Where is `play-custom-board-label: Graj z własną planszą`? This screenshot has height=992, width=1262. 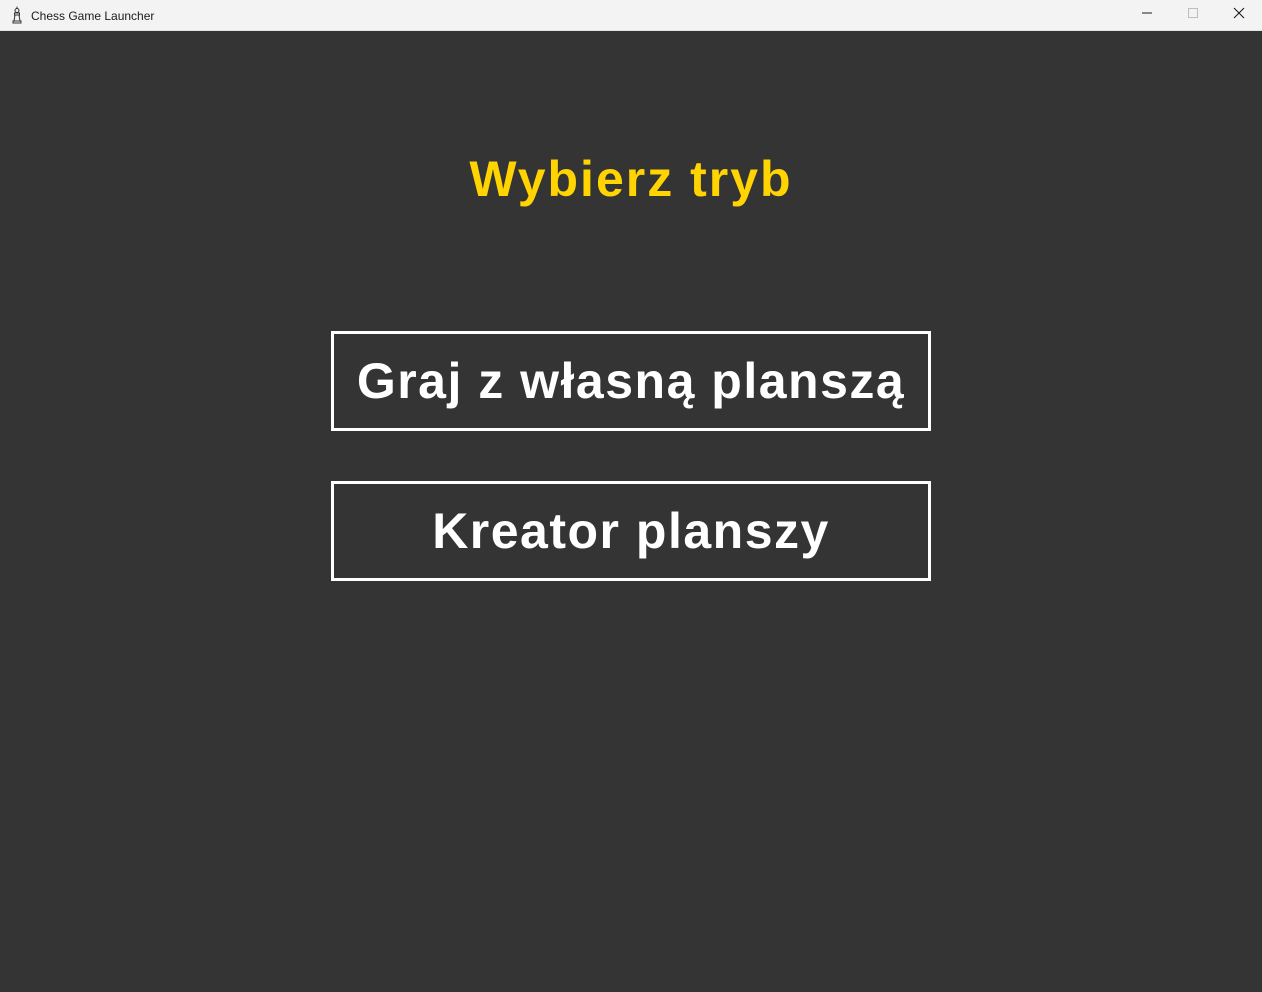
play-custom-board-label: Graj z własną planszą is located at coordinates (631, 381).